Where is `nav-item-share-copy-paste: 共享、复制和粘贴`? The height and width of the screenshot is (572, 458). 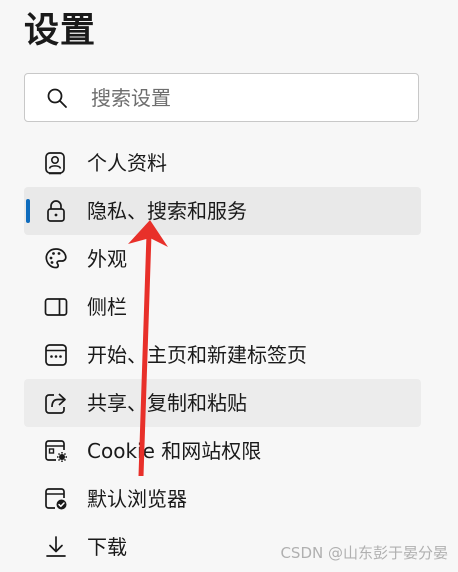
nav-item-share-copy-paste: 共享、复制和粘贴 is located at coordinates (222, 403).